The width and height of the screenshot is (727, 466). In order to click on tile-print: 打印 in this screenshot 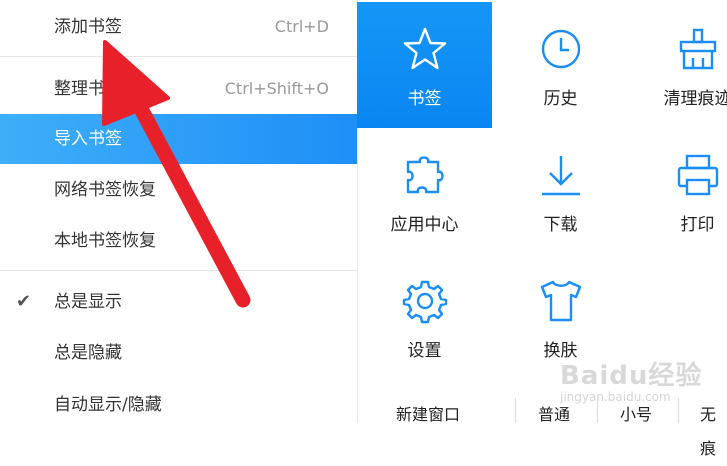, I will do `click(678, 191)`.